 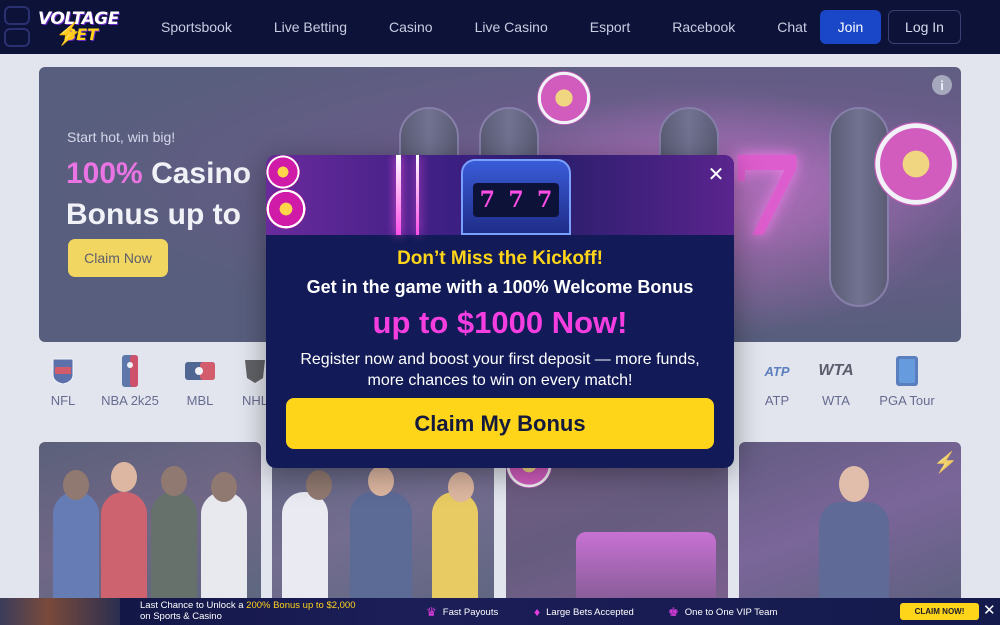 What do you see at coordinates (310, 27) in the screenshot?
I see `nav-live-betting: Live Betting` at bounding box center [310, 27].